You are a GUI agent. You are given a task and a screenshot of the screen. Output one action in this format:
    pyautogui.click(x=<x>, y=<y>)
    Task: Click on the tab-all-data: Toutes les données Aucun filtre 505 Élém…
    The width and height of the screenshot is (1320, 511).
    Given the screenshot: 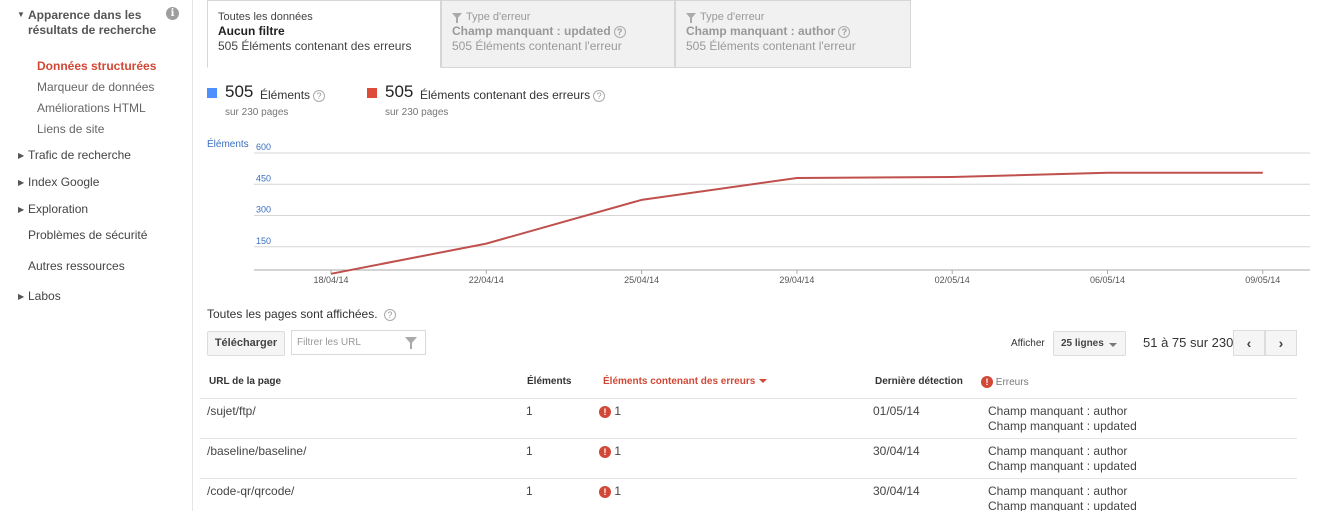 What is the action you would take?
    pyautogui.click(x=324, y=34)
    